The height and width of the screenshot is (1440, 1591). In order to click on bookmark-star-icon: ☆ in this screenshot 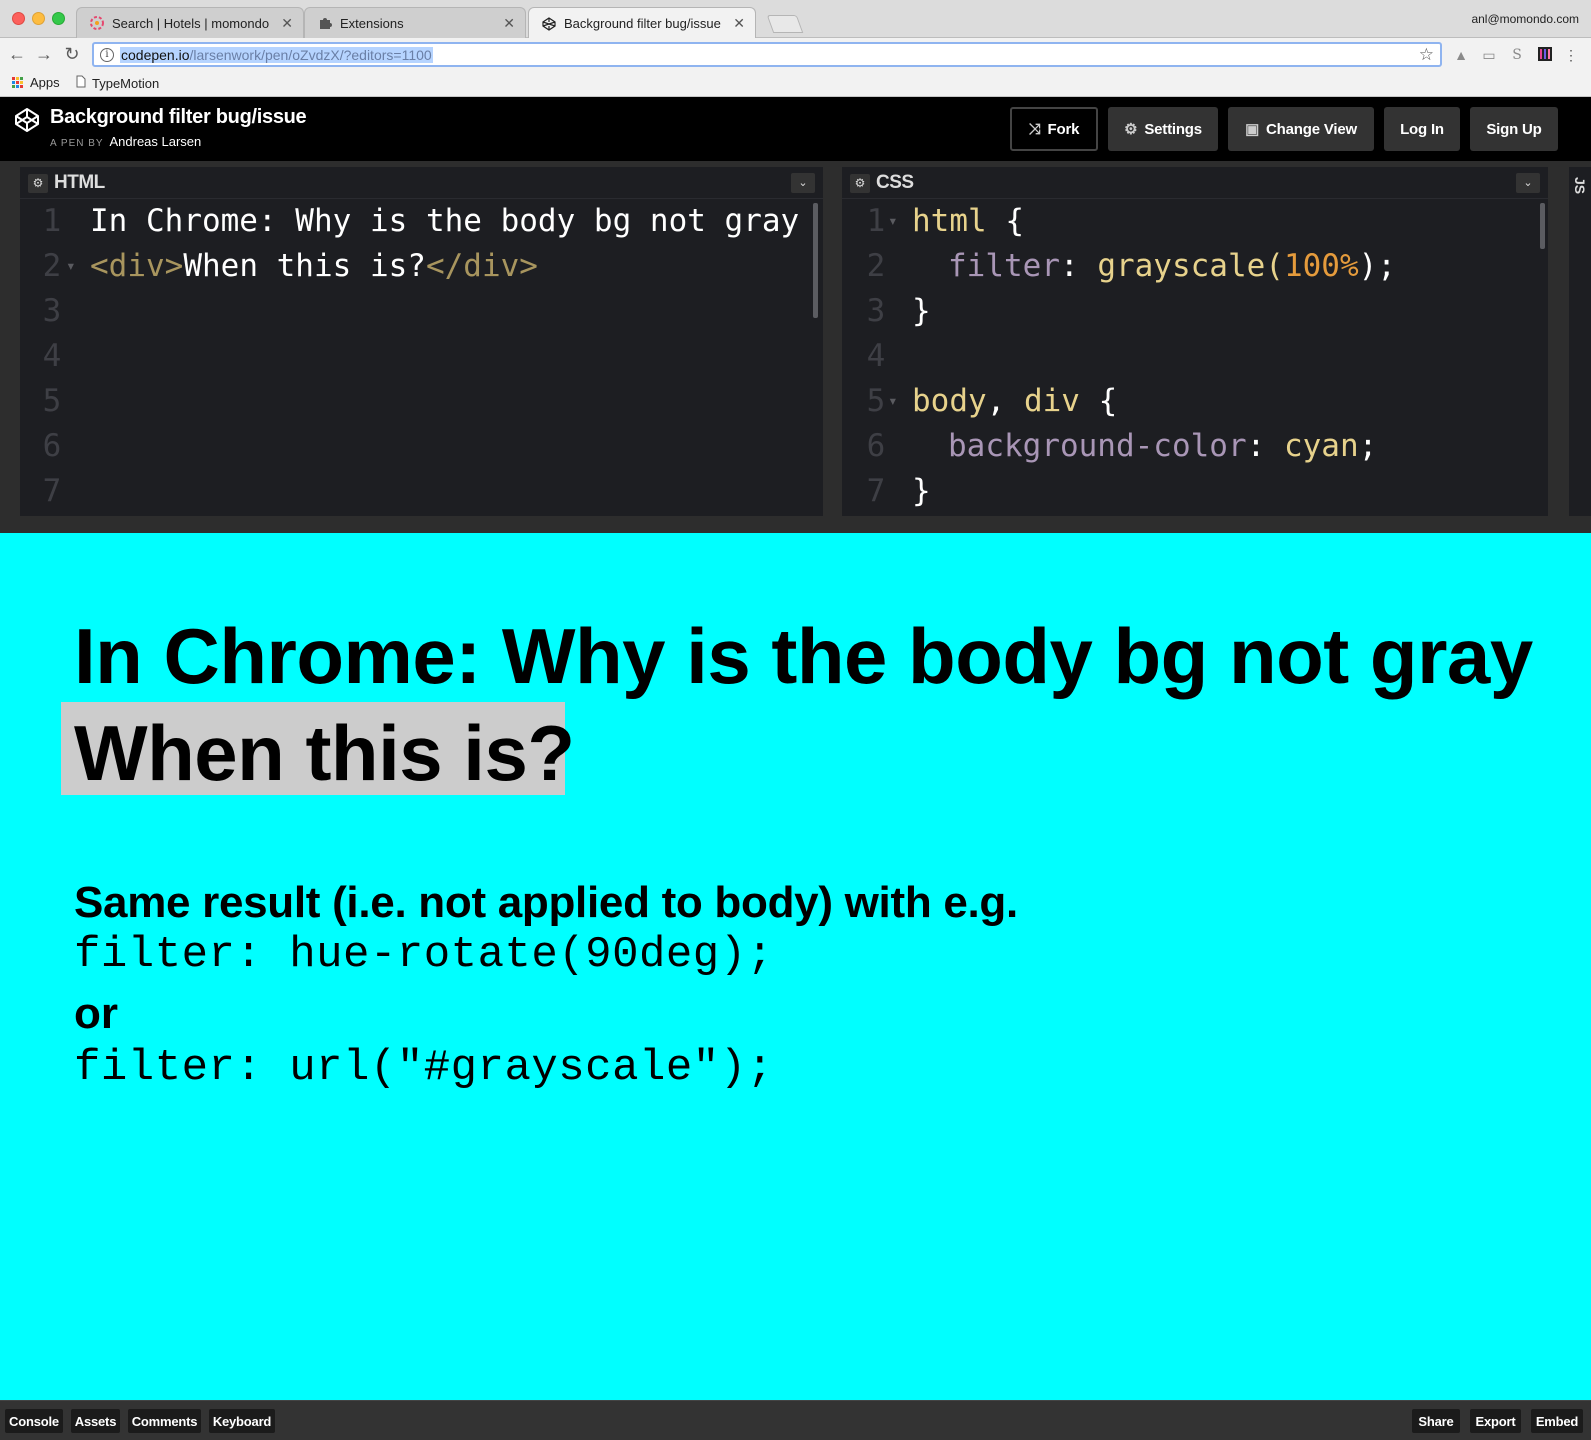, I will do `click(1426, 55)`.